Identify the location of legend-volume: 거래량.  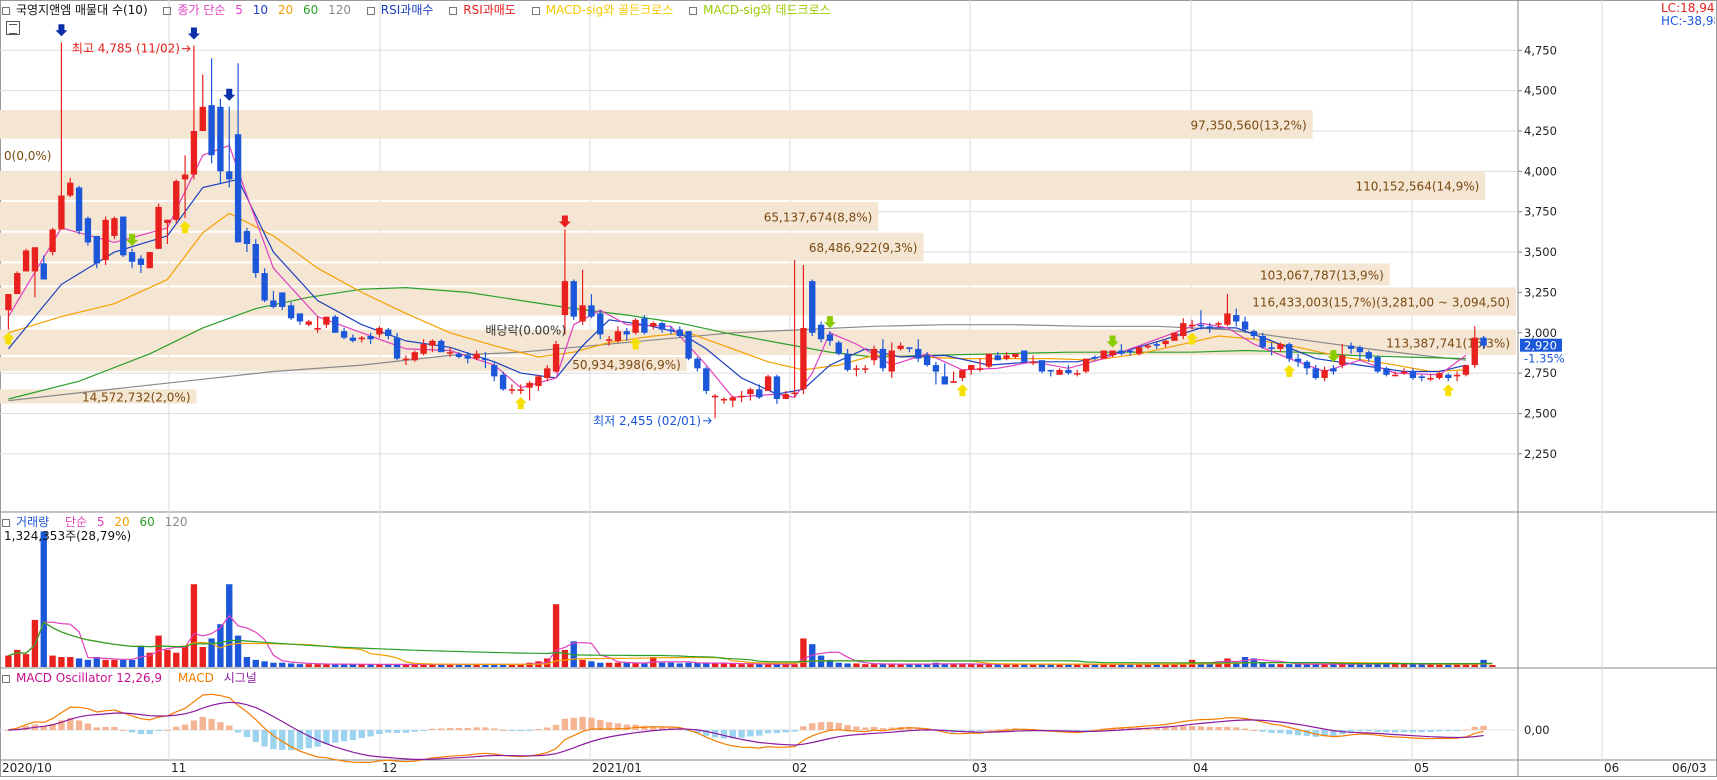
(28, 522).